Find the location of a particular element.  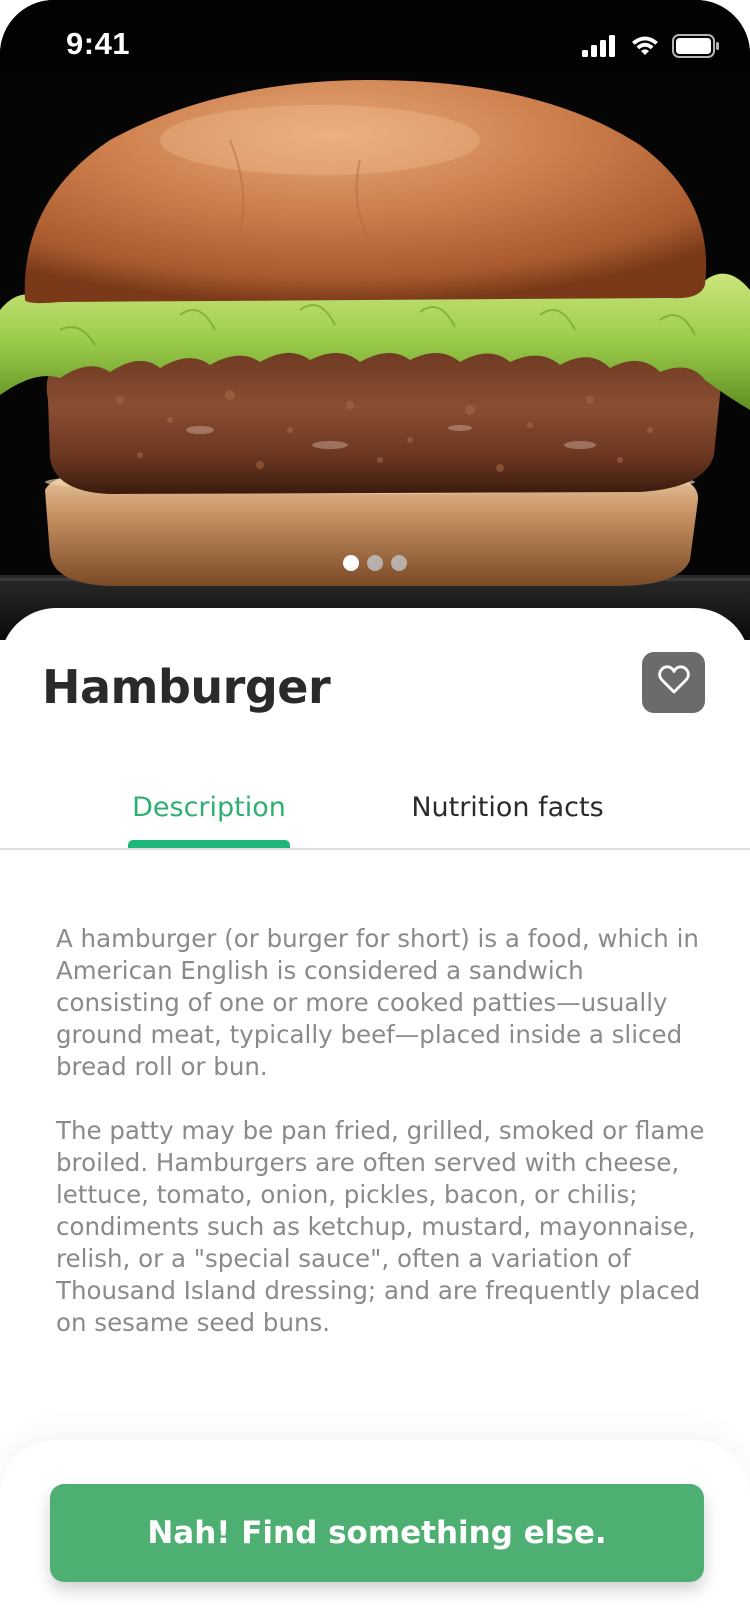

status-icons is located at coordinates (651, 48).